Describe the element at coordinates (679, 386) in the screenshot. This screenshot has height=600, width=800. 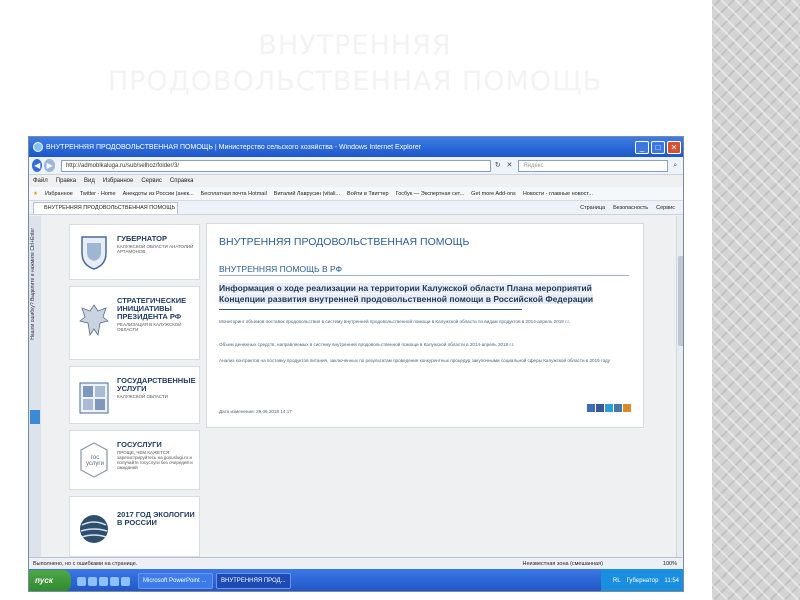
I see `vertical-scrollbar` at that location.